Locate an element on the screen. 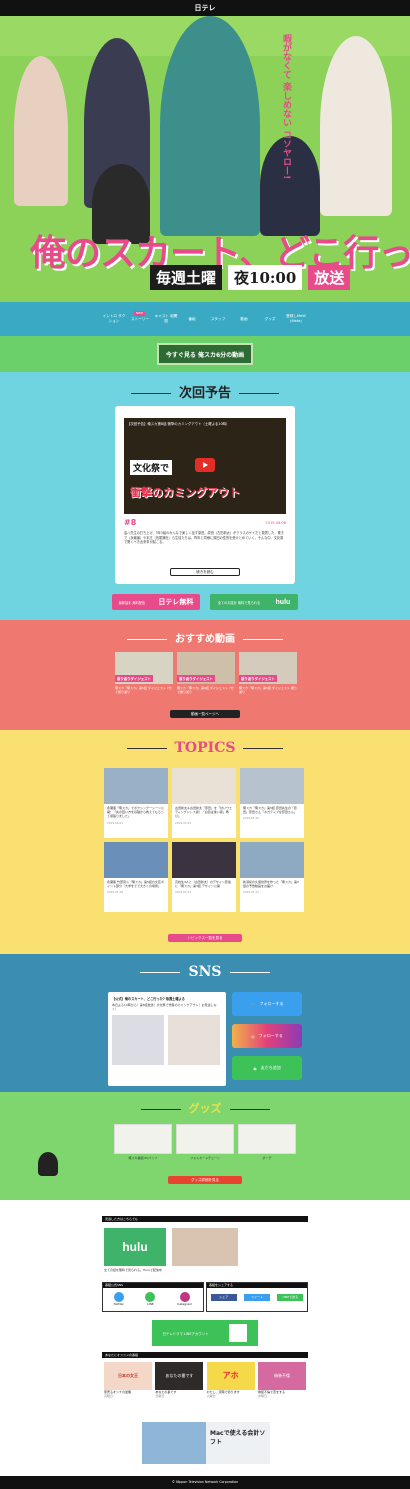  ntv-logo: 日テレ is located at coordinates (205, 8).